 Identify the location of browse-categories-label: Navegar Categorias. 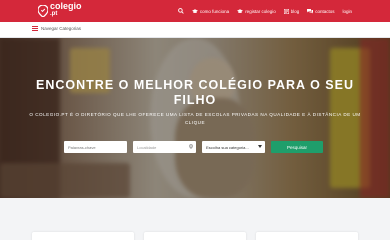
(61, 28).